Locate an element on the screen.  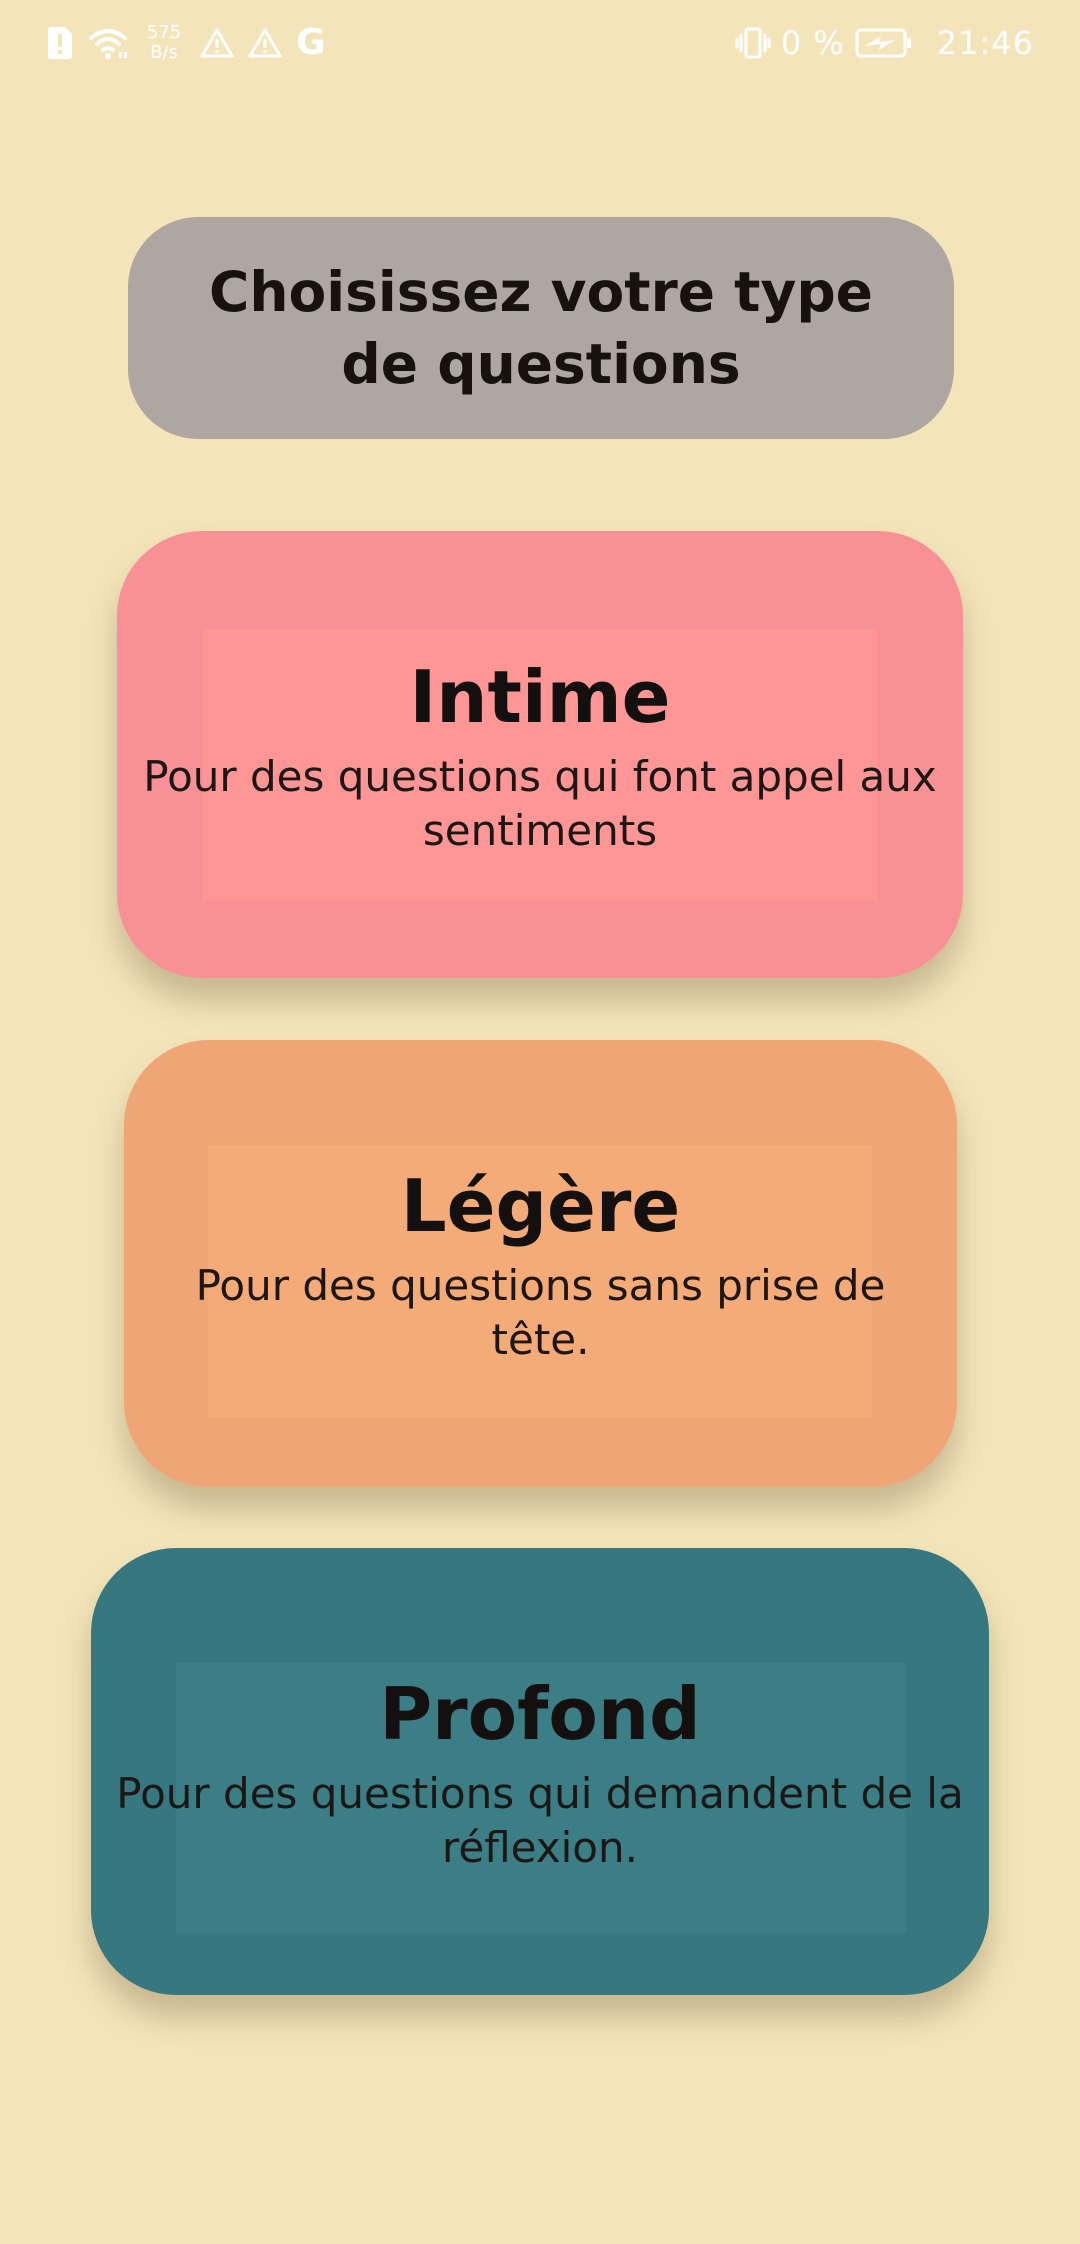
choice-description: Pour des questions sans prise de tête. is located at coordinates (540, 1312).